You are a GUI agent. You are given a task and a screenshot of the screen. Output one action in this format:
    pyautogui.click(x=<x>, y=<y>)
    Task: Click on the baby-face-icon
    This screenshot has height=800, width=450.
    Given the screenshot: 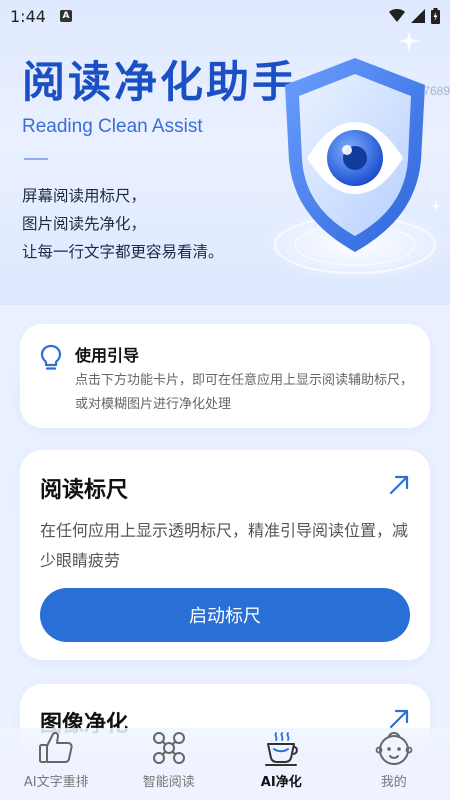 What is the action you would take?
    pyautogui.click(x=394, y=748)
    